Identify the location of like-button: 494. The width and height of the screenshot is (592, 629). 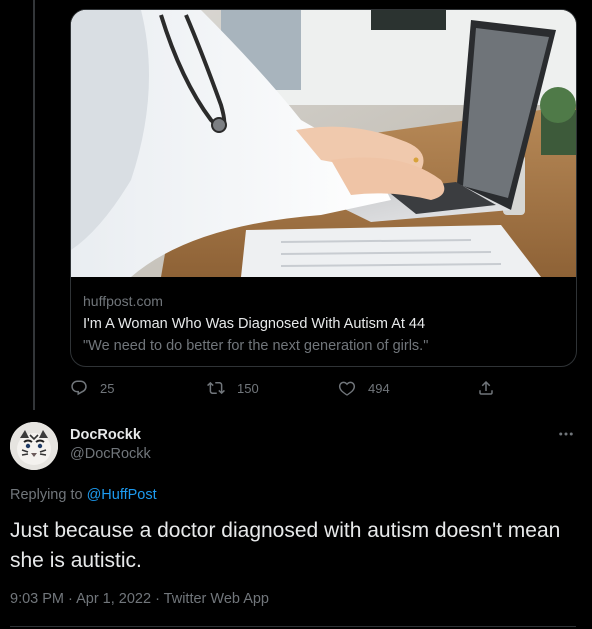
(364, 388).